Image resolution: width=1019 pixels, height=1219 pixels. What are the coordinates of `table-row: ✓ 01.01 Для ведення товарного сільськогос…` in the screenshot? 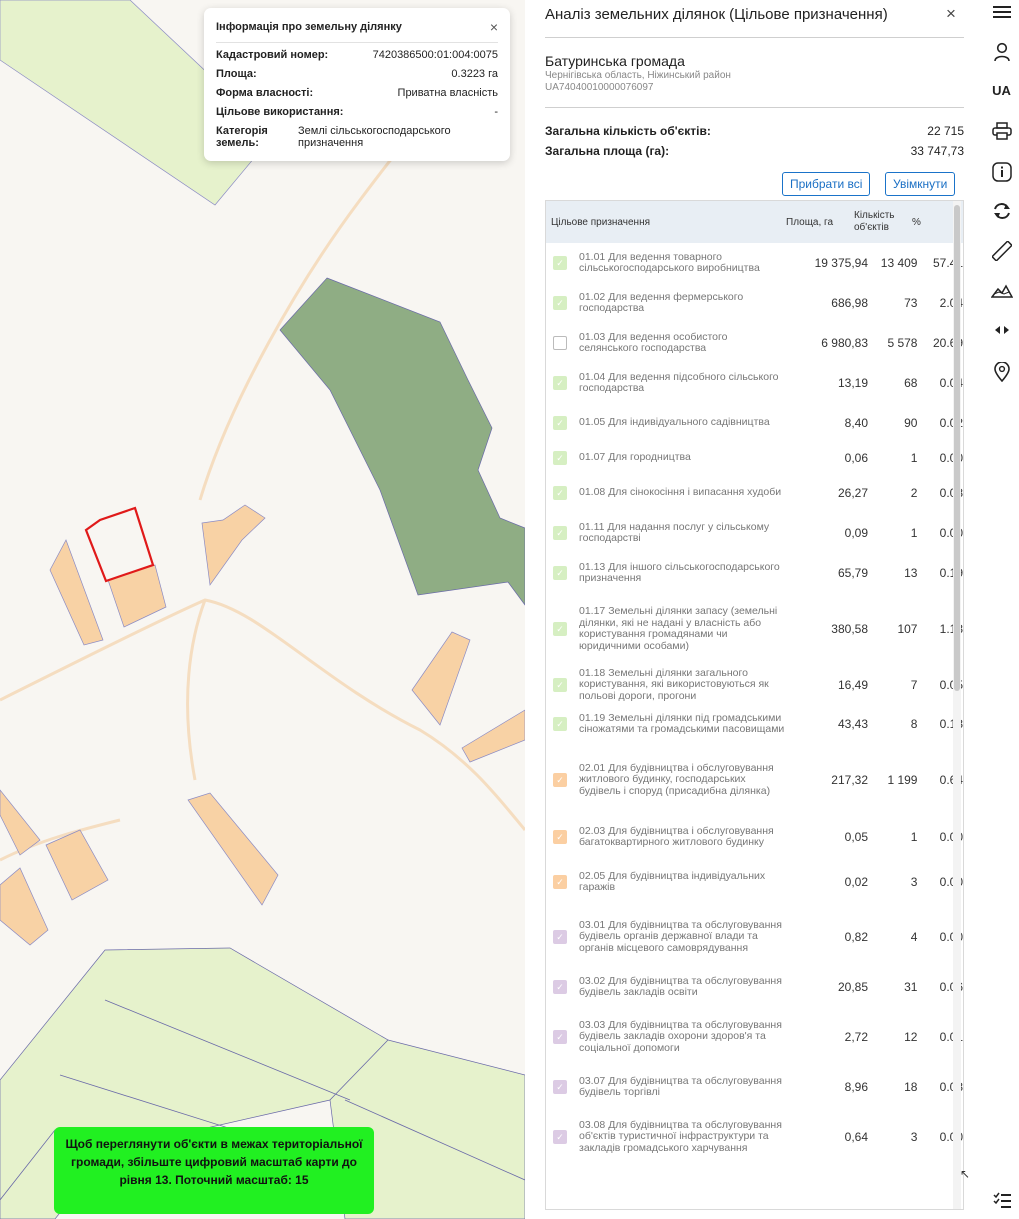 It's located at (754, 263).